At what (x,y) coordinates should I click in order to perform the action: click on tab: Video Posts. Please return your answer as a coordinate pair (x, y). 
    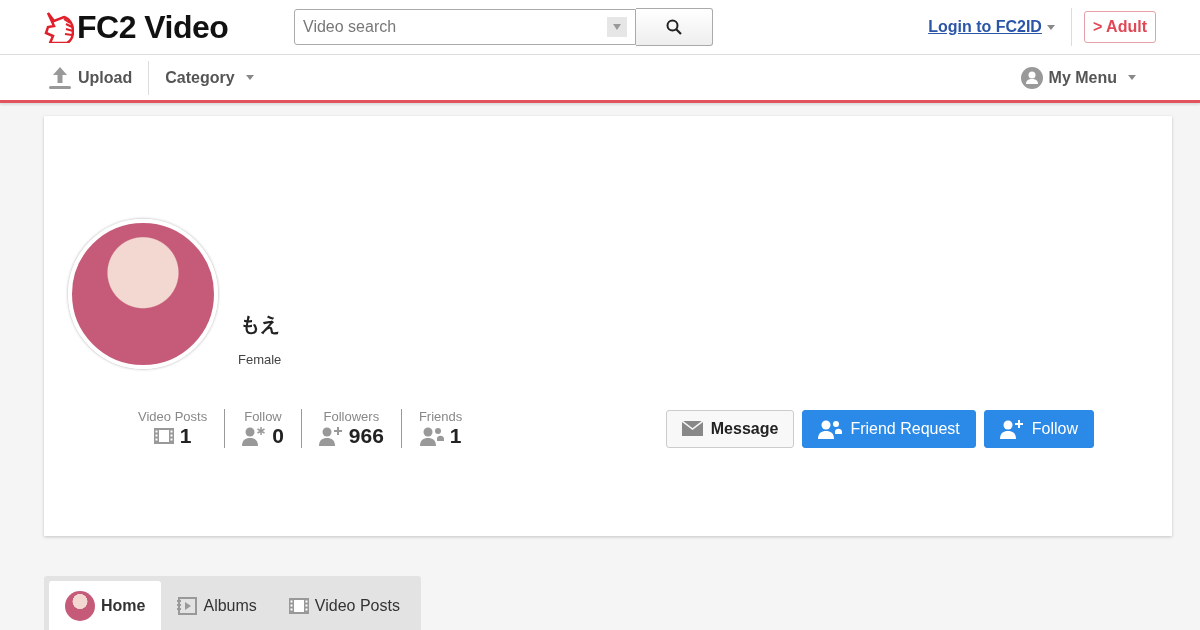
    Looking at the image, I should click on (344, 605).